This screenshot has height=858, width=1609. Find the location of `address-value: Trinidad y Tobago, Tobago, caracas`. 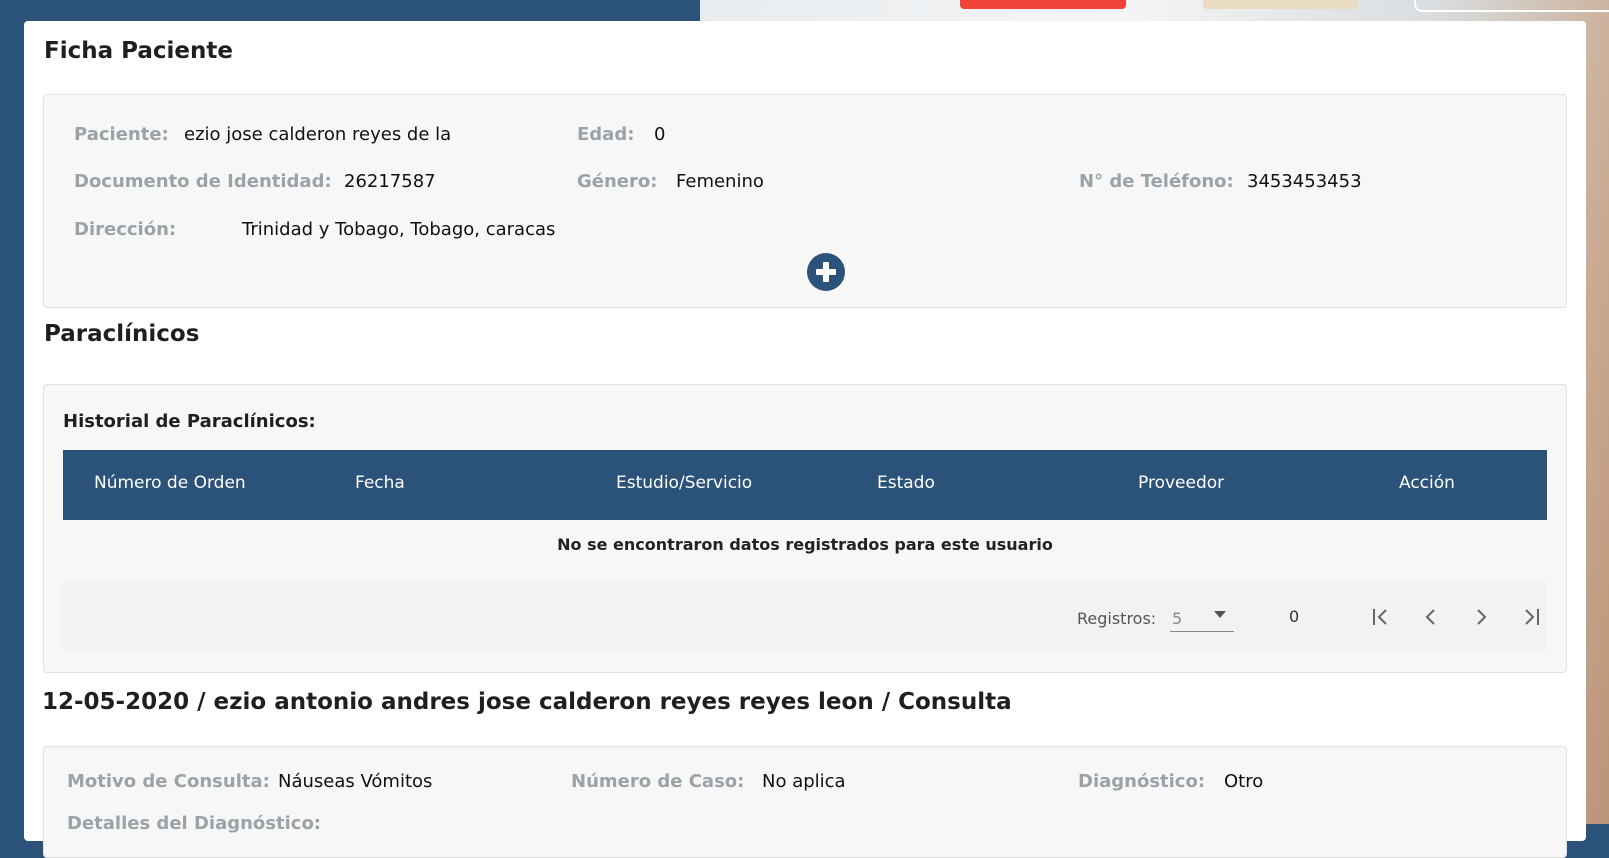

address-value: Trinidad y Tobago, Tobago, caracas is located at coordinates (399, 229).